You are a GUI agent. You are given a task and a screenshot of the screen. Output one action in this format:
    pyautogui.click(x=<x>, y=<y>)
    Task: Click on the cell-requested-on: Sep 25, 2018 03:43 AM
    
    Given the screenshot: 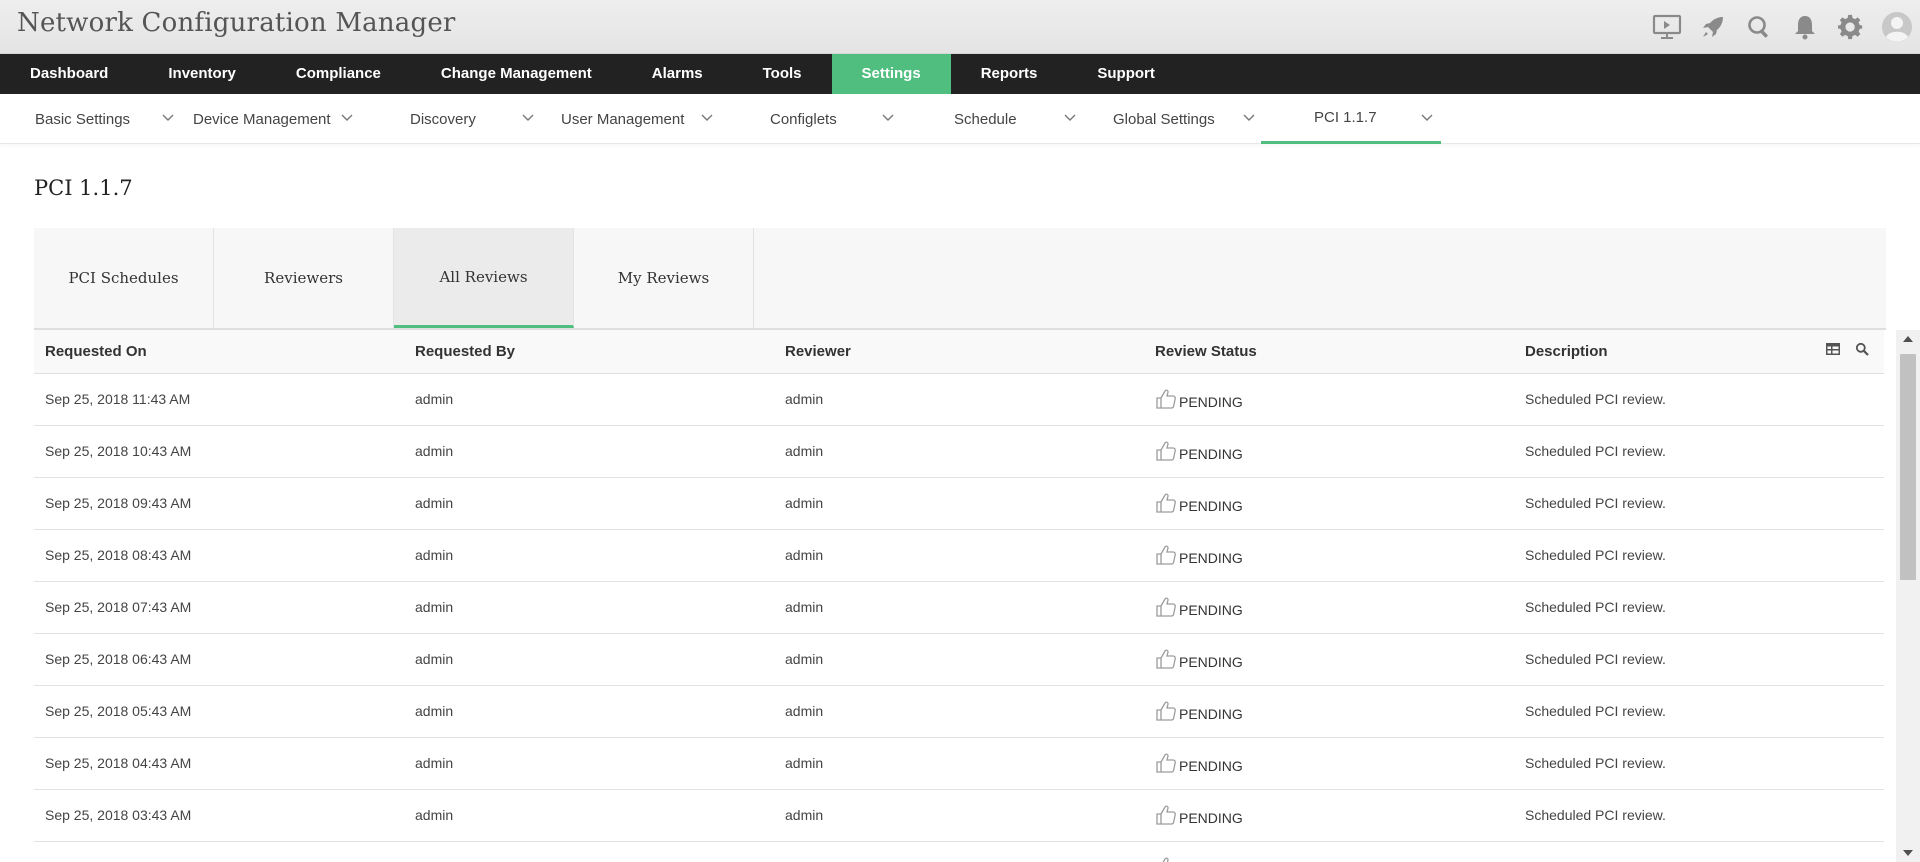 What is the action you would take?
    pyautogui.click(x=219, y=815)
    